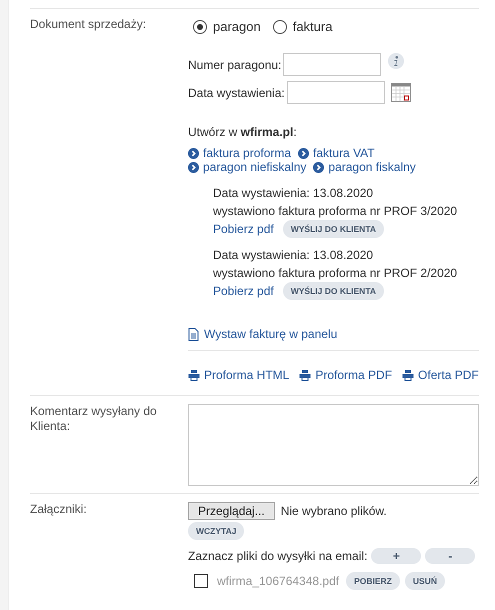 This screenshot has width=495, height=610. What do you see at coordinates (201, 581) in the screenshot?
I see `file-checkbox` at bounding box center [201, 581].